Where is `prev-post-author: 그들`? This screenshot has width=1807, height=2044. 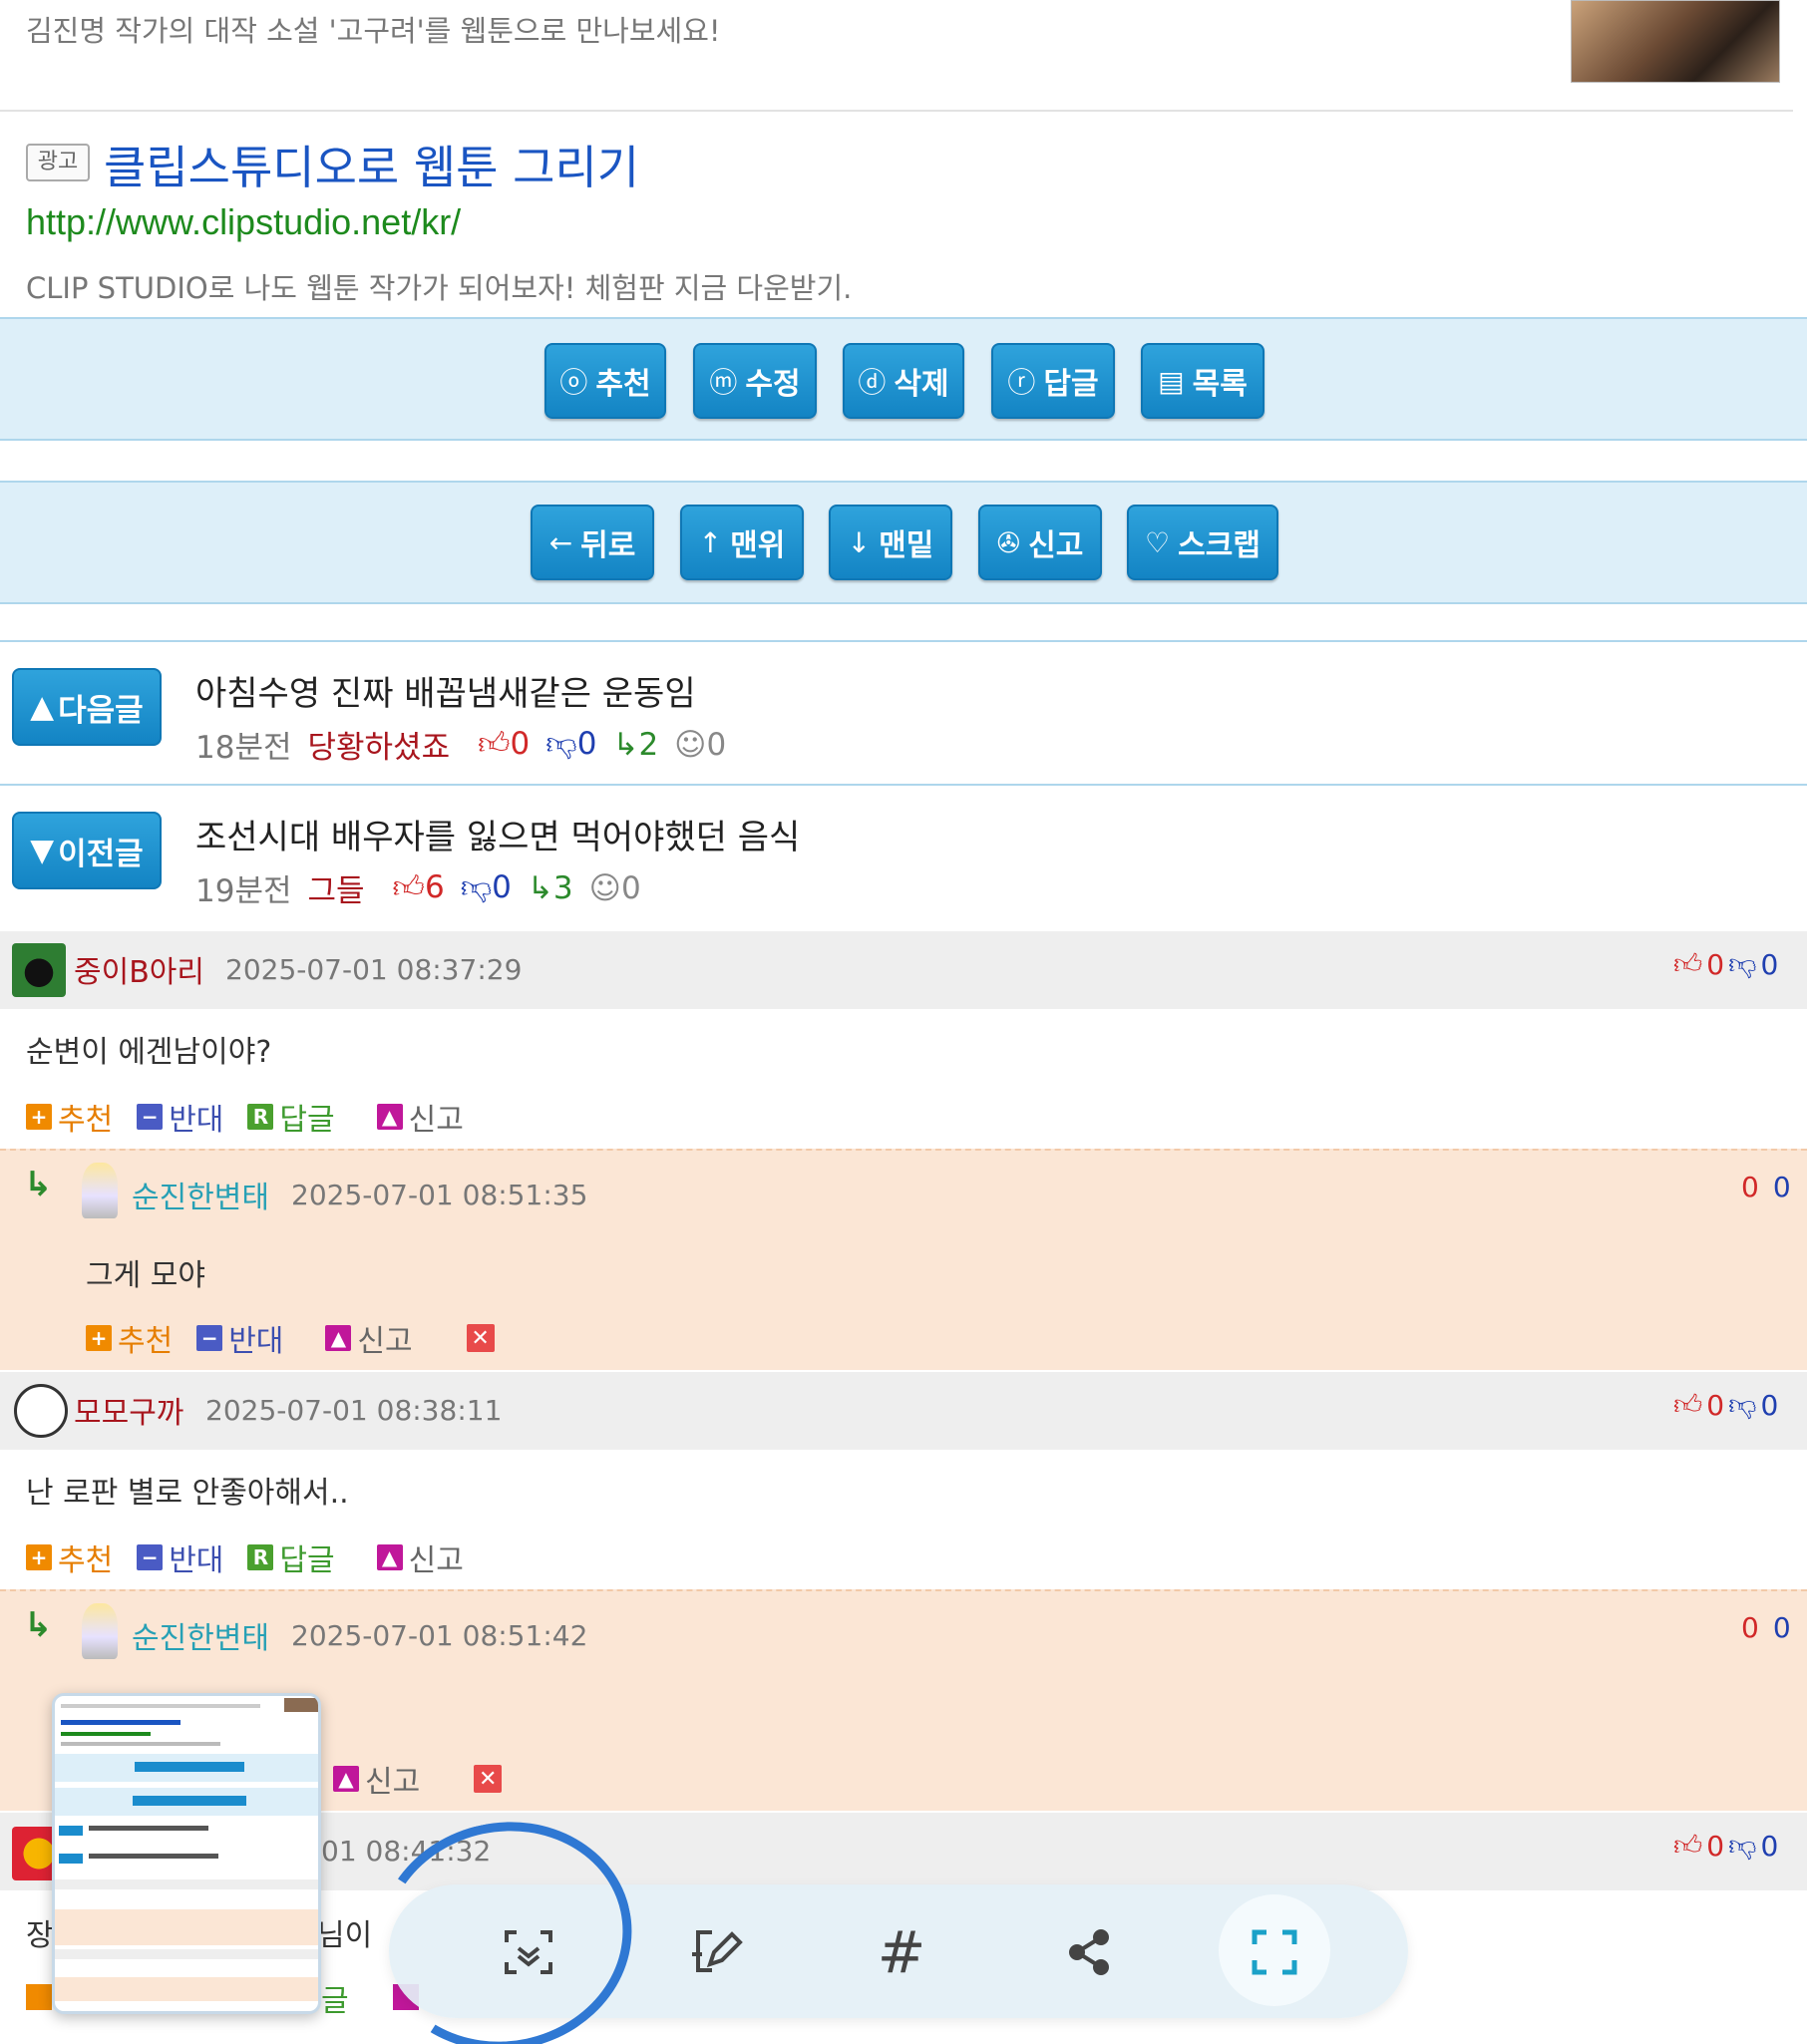 prev-post-author: 그들 is located at coordinates (336, 887).